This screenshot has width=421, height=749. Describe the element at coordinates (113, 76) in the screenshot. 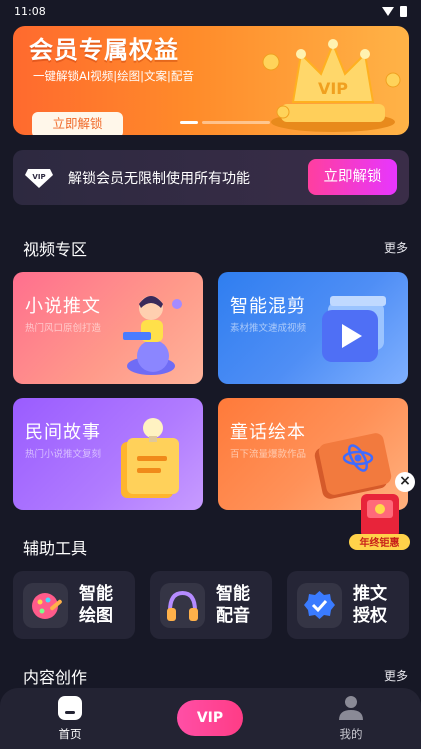

I see `banner-subtitle: 一键解锁AI视频|绘图|文案|配音` at that location.